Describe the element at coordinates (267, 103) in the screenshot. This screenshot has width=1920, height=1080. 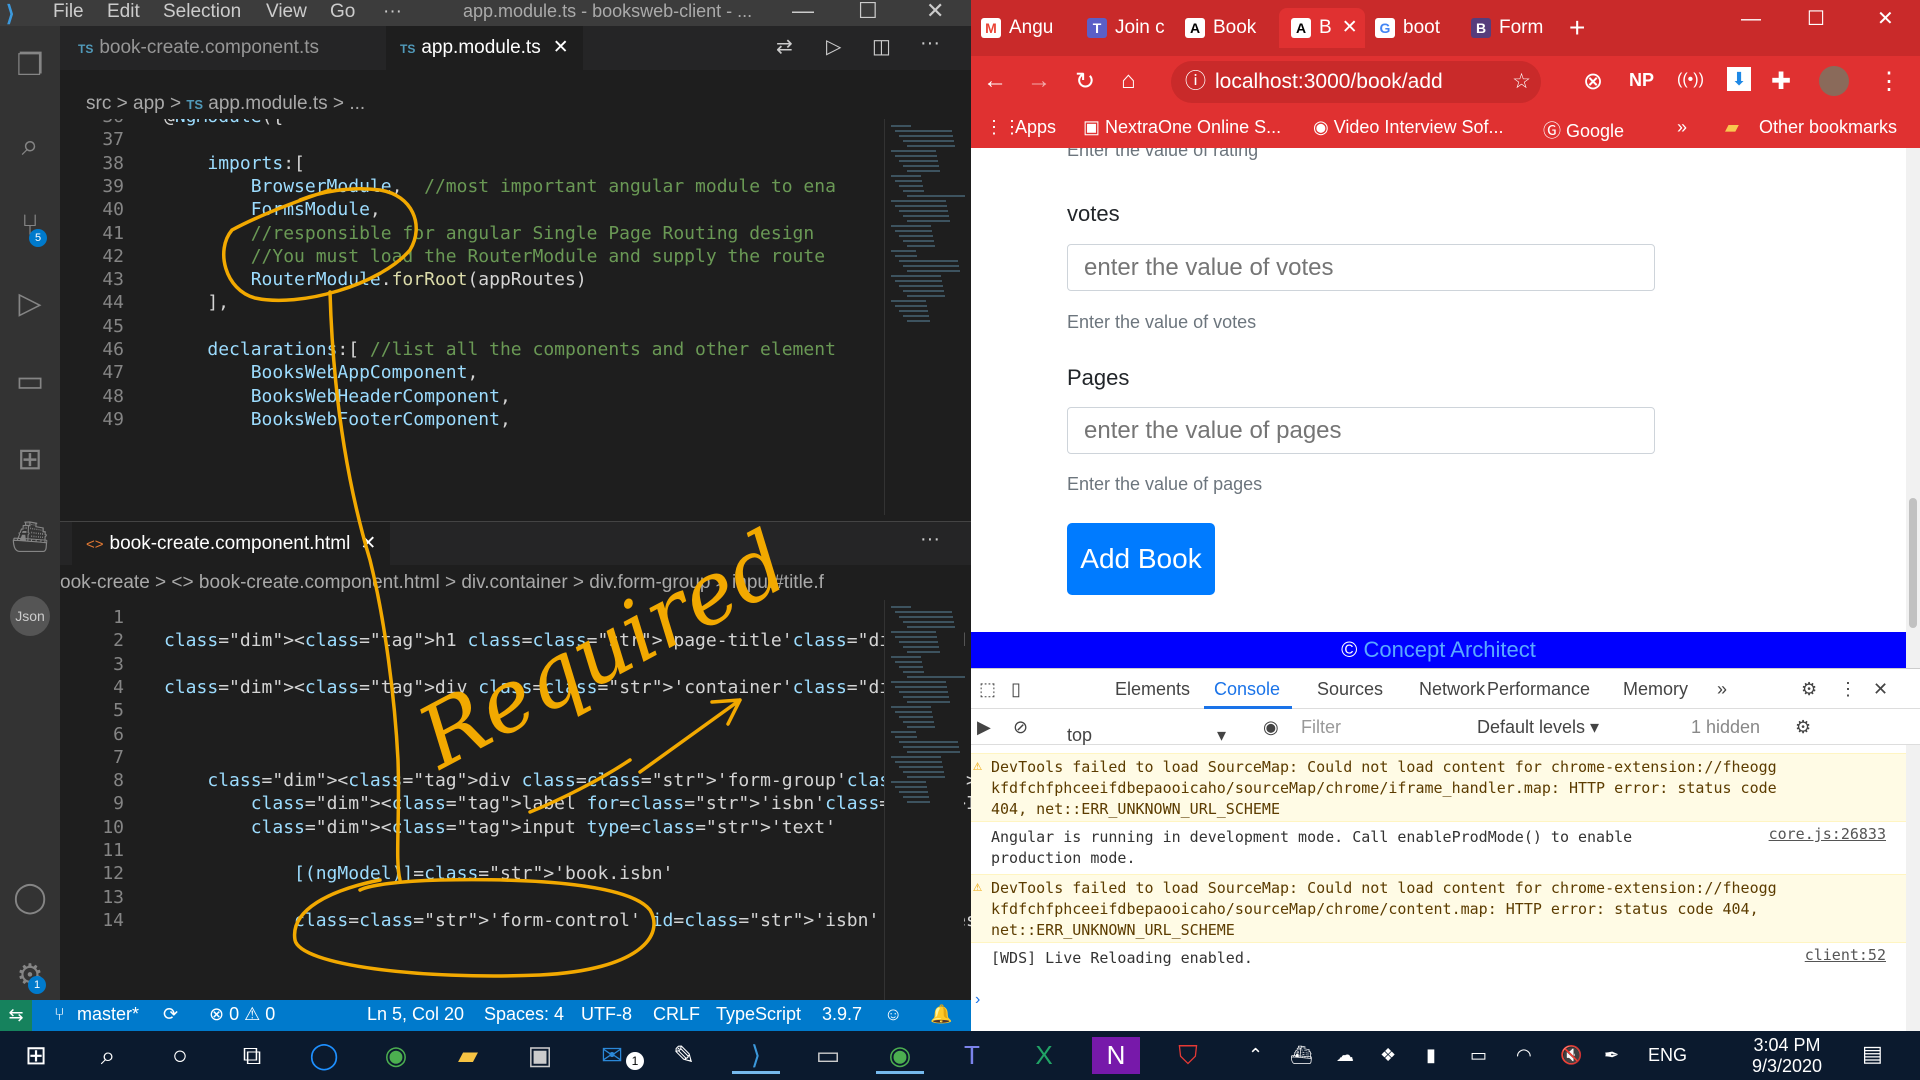
I see `breadcrumb-file: app.module.ts` at that location.